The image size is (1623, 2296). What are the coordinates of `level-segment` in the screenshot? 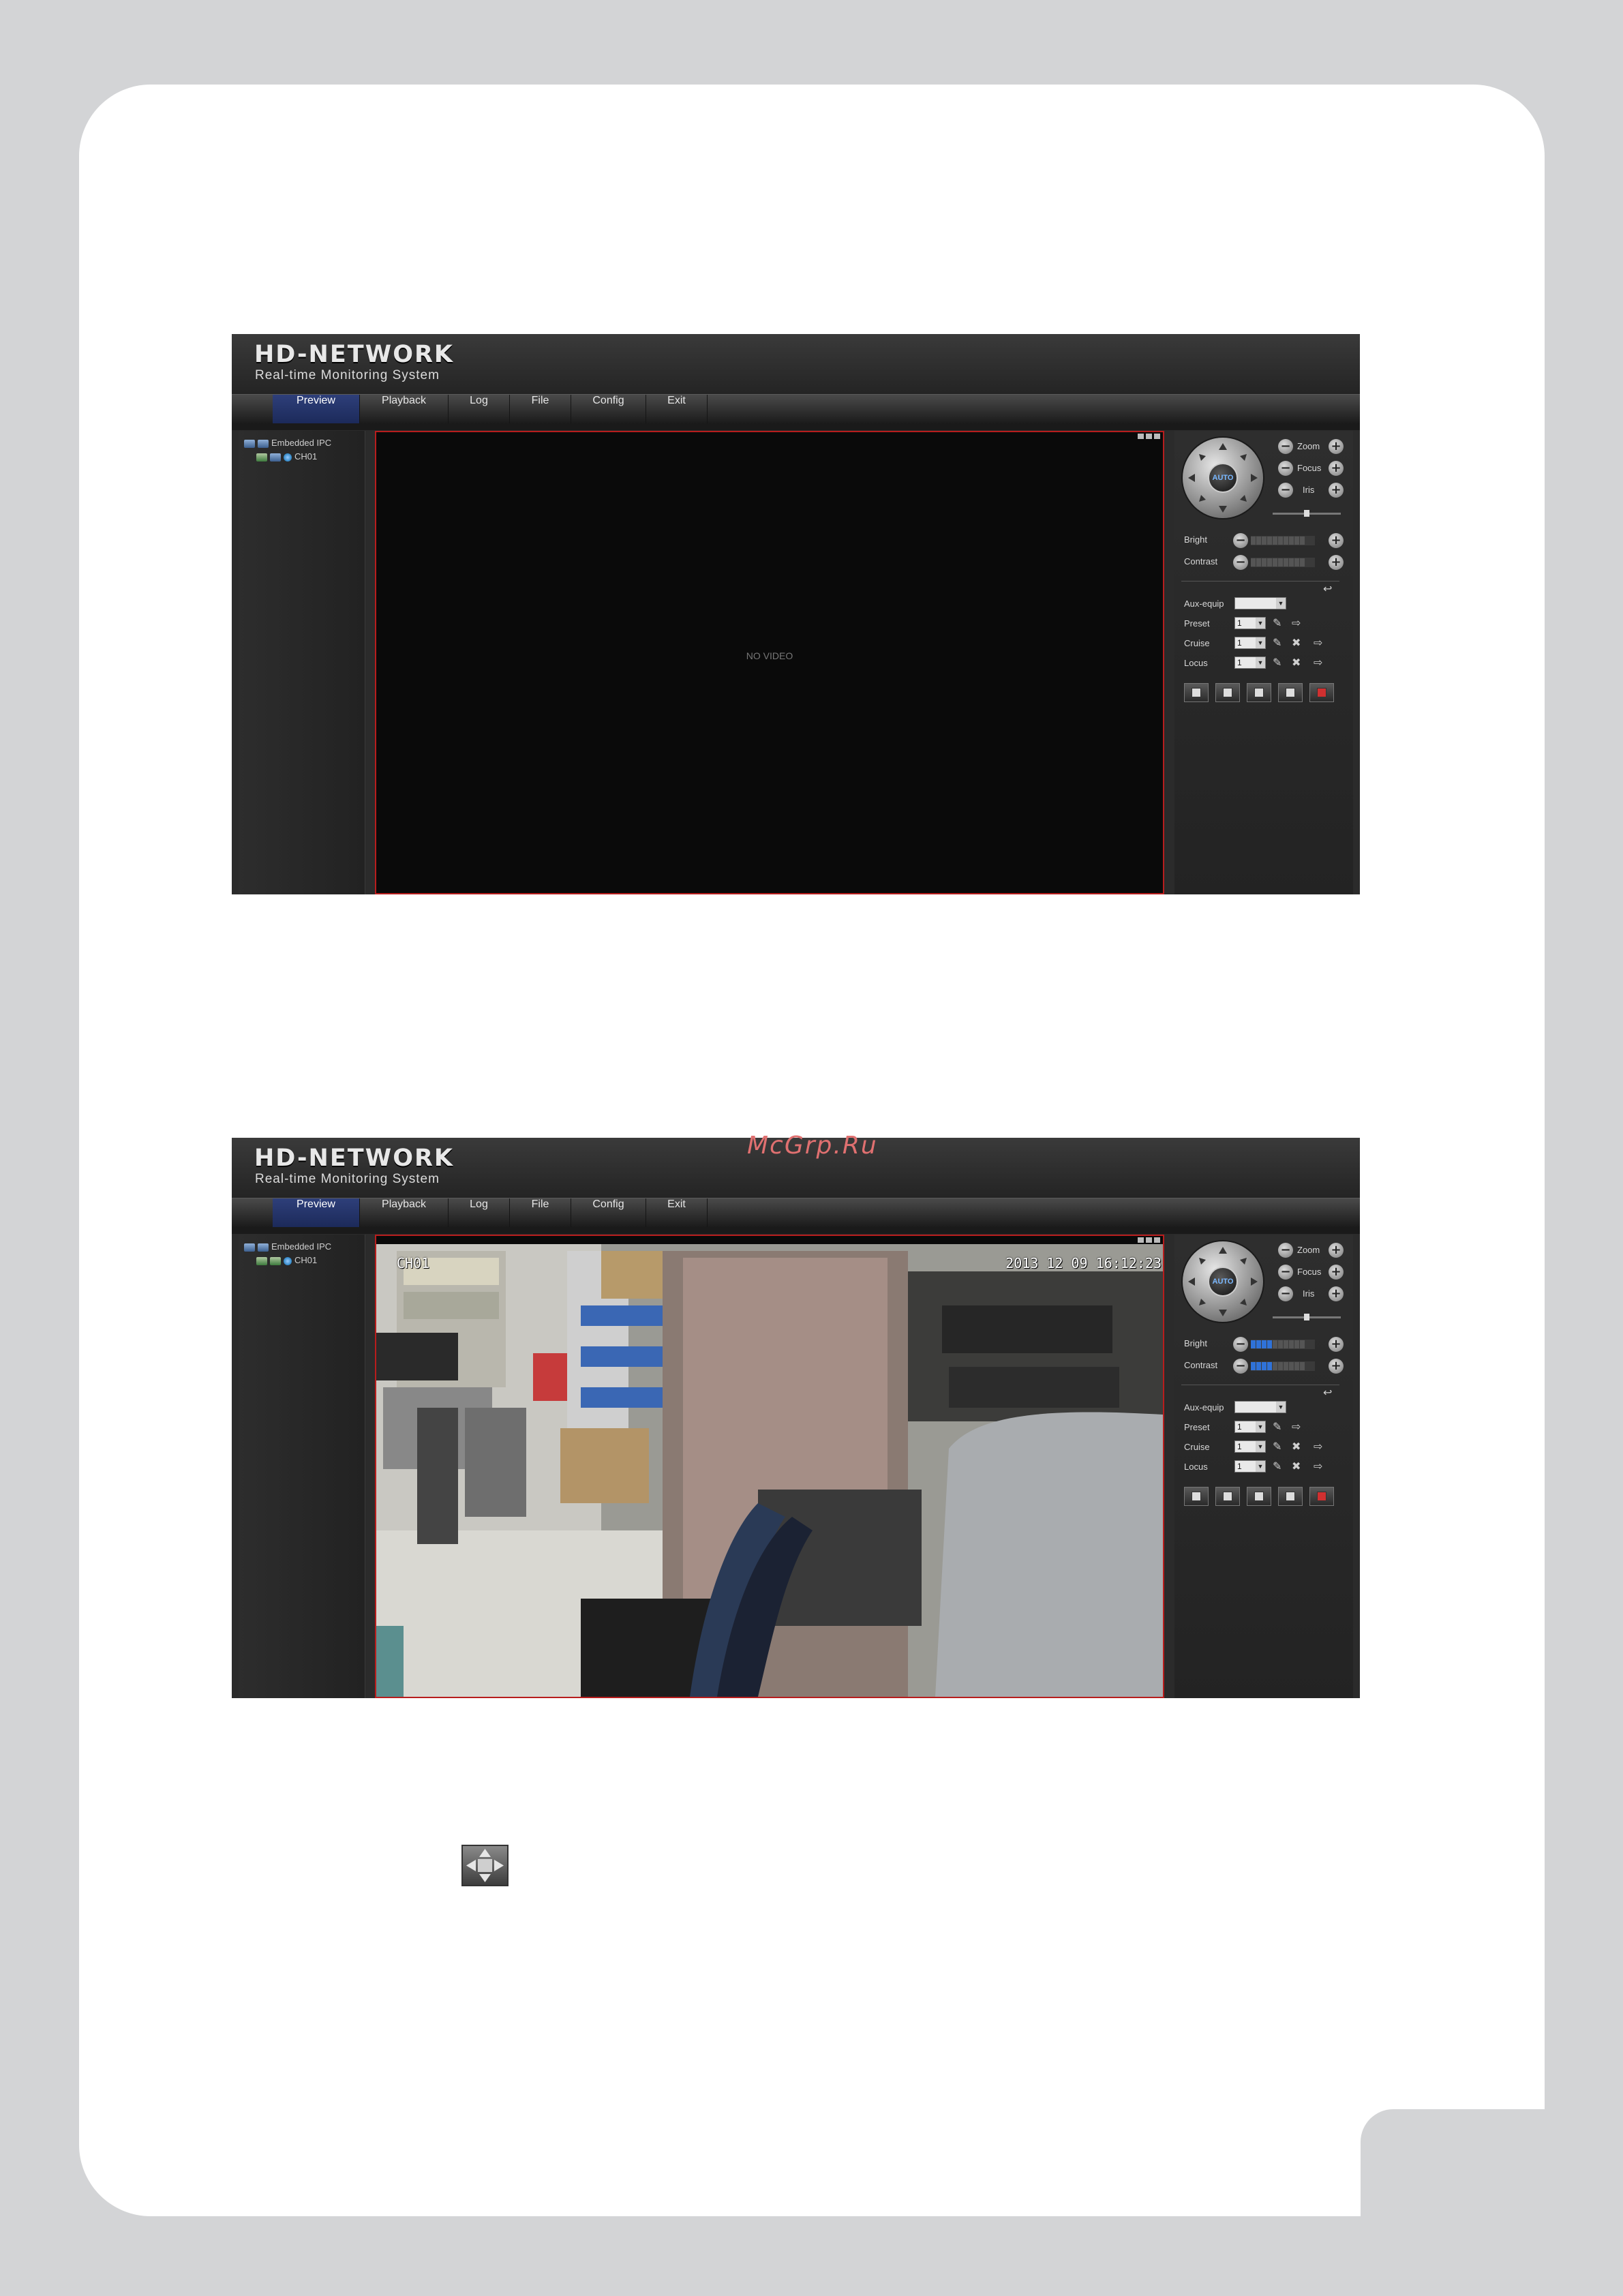 It's located at (1269, 1366).